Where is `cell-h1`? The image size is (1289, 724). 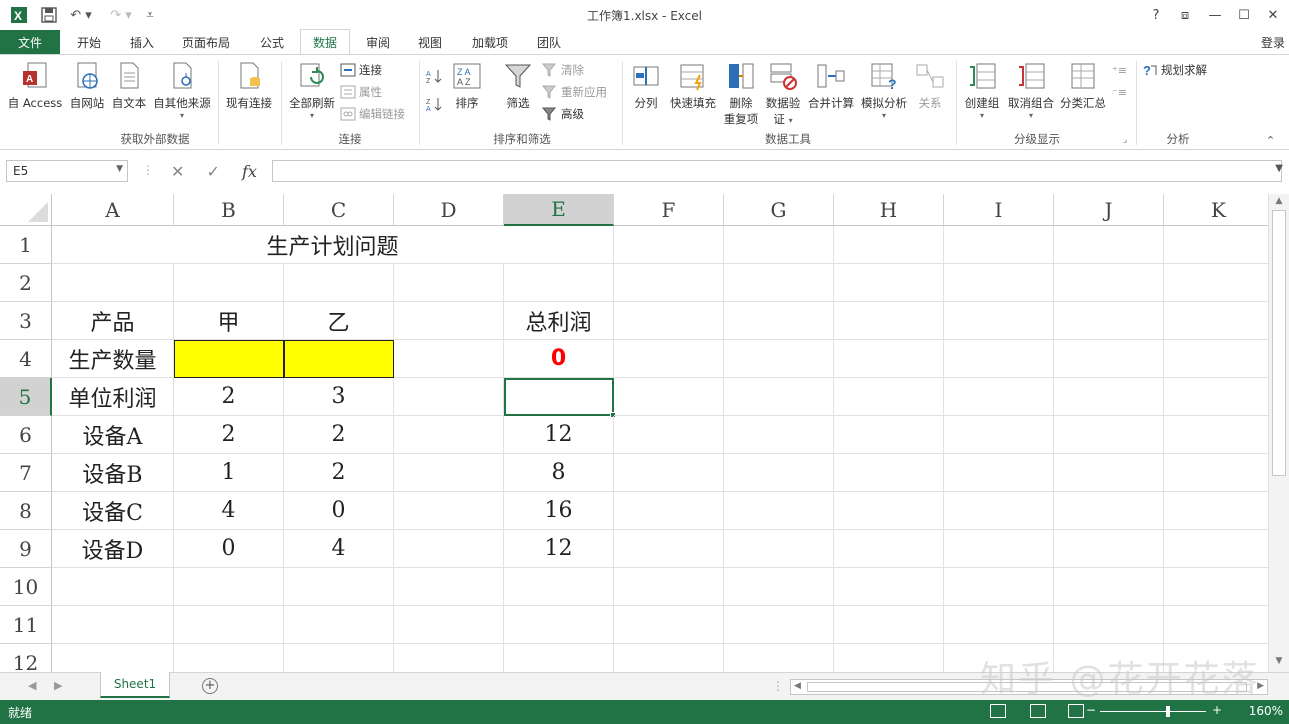 cell-h1 is located at coordinates (889, 245).